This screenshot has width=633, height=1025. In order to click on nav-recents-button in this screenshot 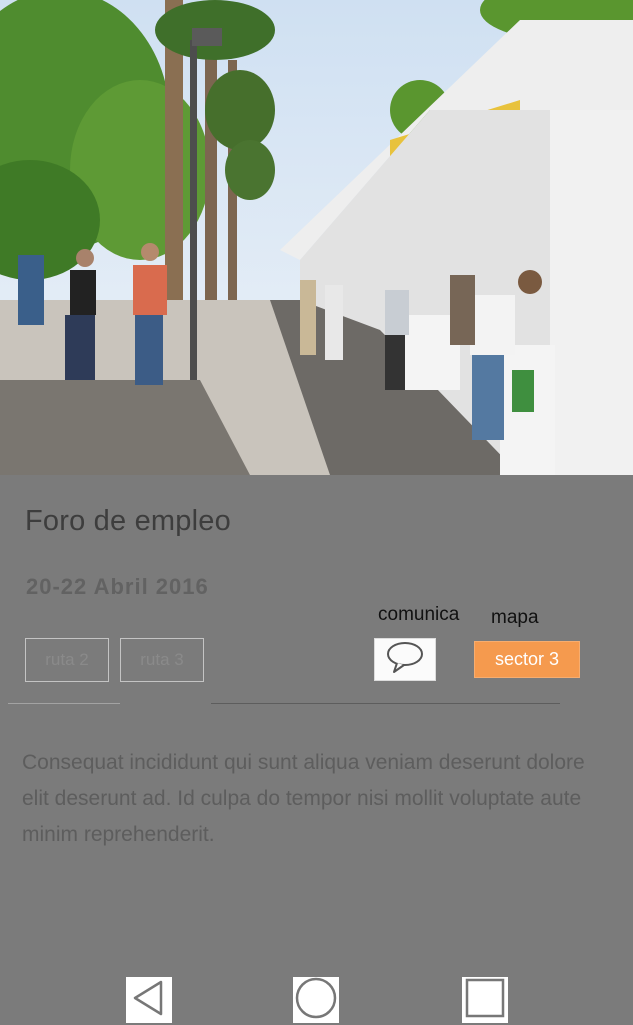, I will do `click(485, 1000)`.